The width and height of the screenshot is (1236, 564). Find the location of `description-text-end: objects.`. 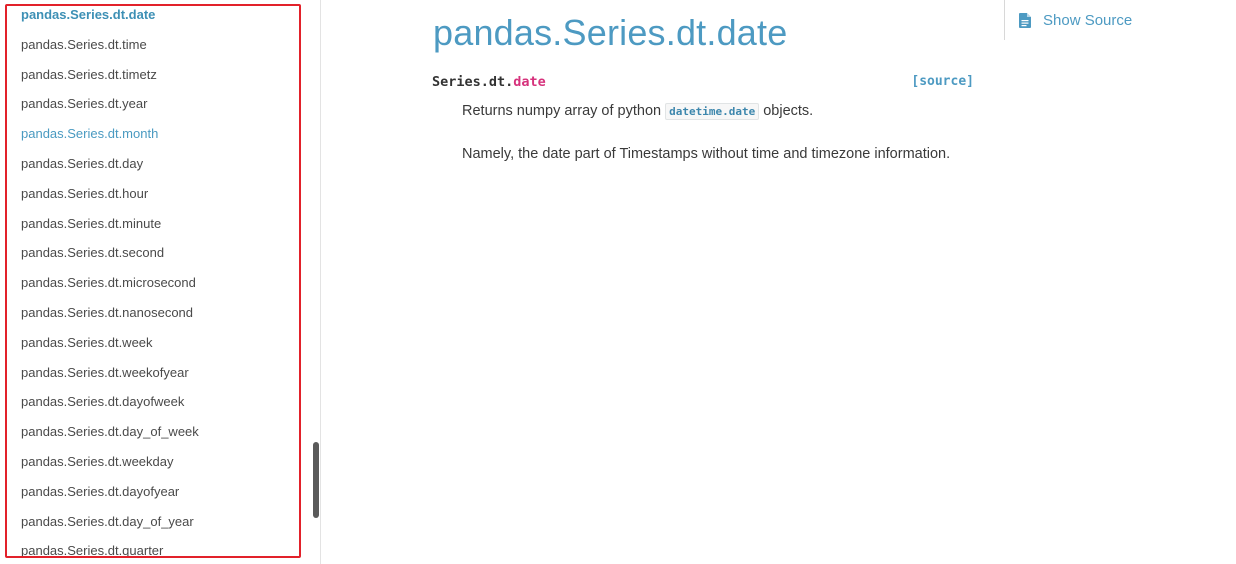

description-text-end: objects. is located at coordinates (786, 111).